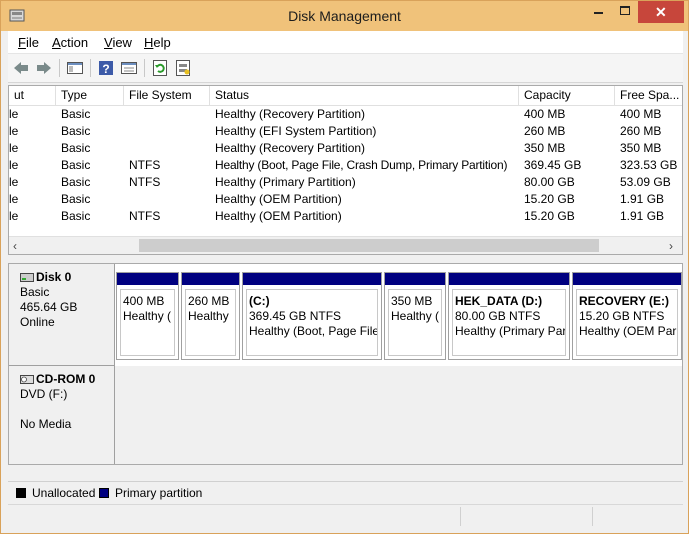  What do you see at coordinates (624, 301) in the screenshot?
I see `partition-name: RECOVERY (E:)` at bounding box center [624, 301].